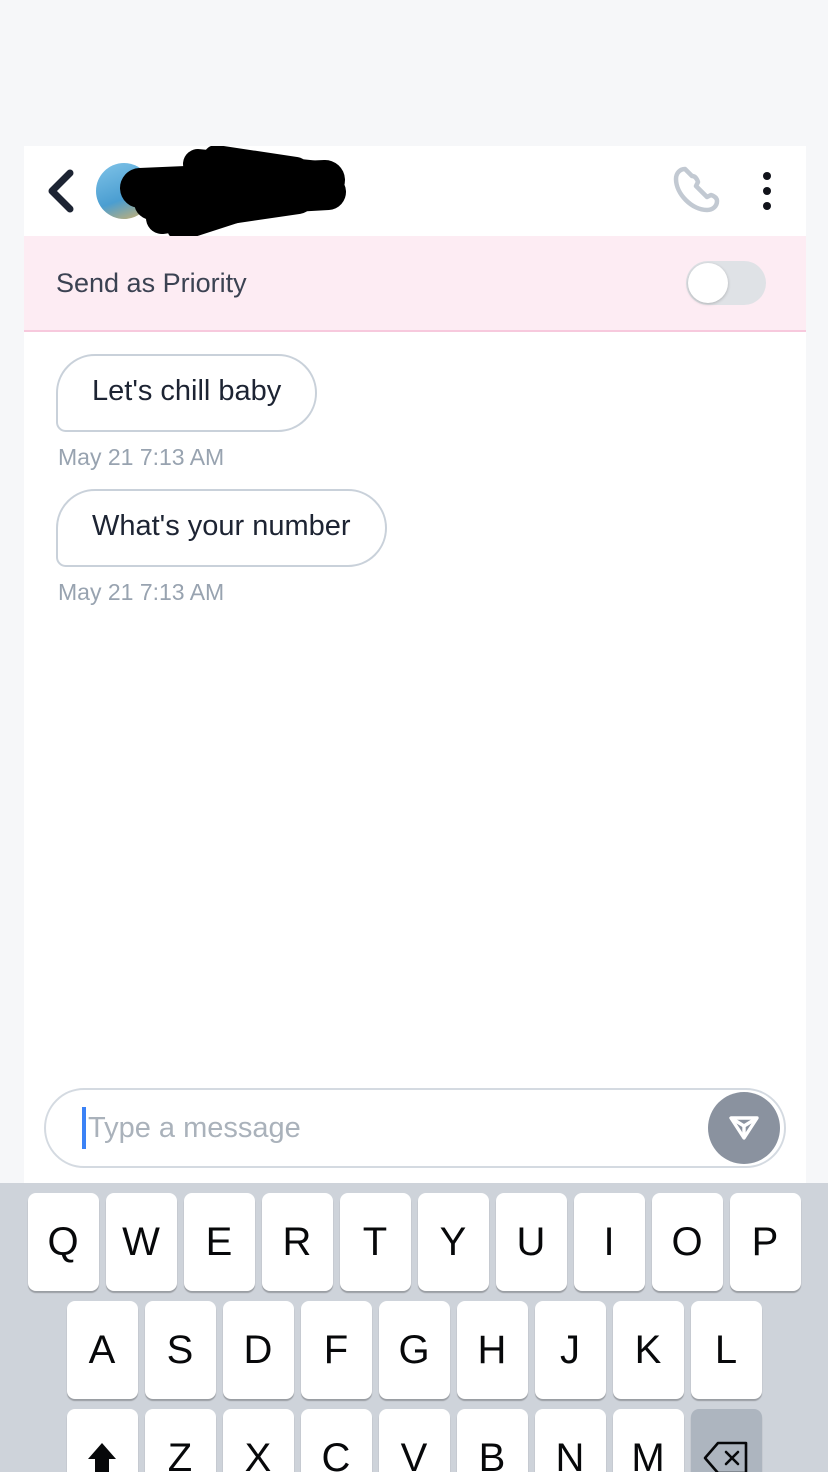 The image size is (828, 1472). I want to click on send-button, so click(744, 1128).